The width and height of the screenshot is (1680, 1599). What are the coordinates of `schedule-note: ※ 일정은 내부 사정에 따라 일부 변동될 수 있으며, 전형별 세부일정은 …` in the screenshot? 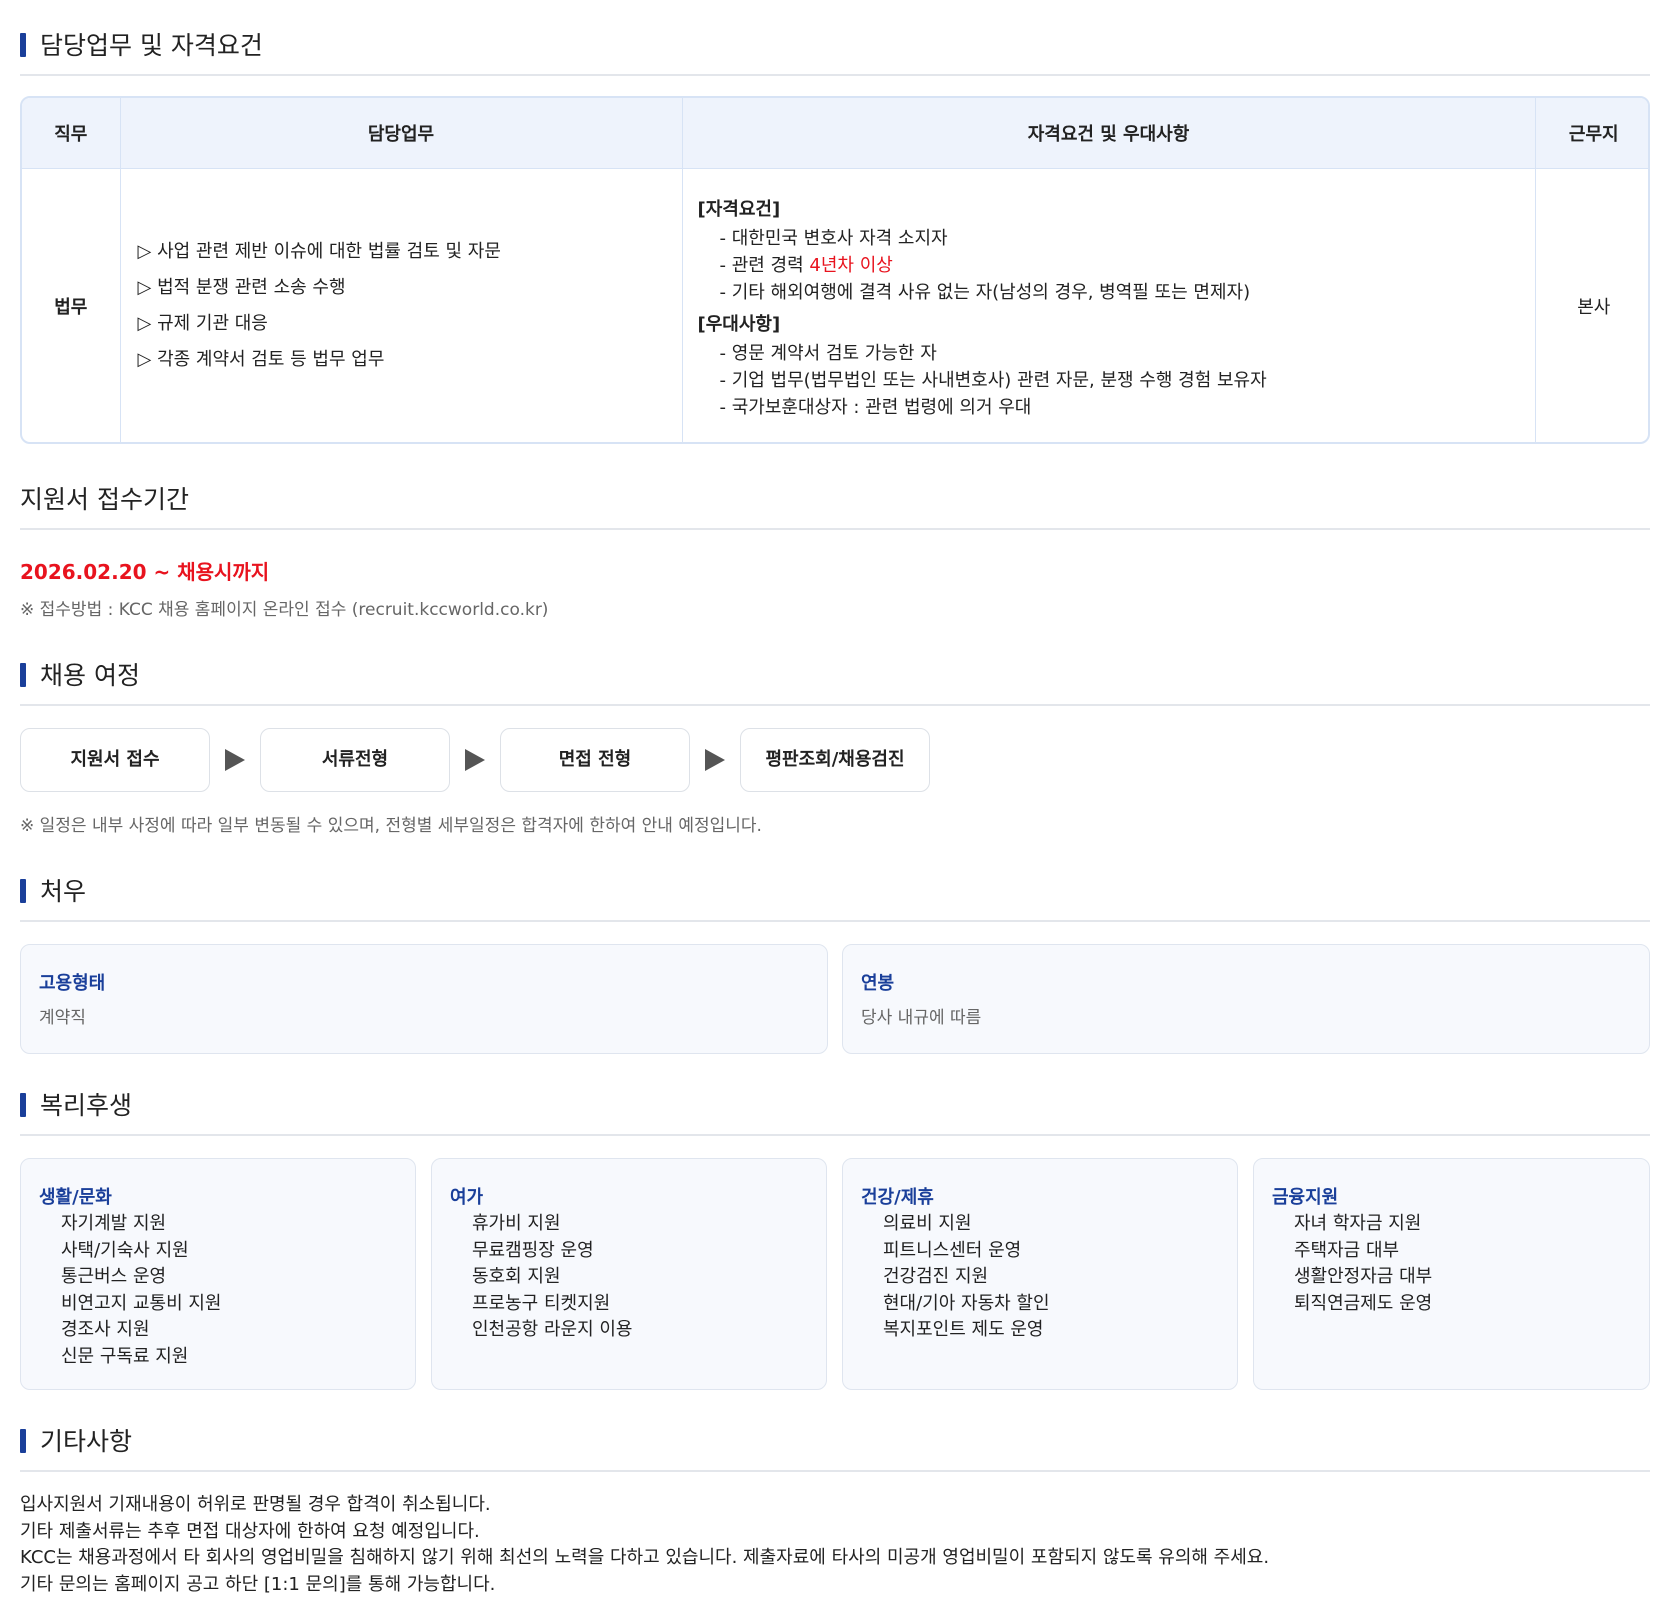 It's located at (391, 826).